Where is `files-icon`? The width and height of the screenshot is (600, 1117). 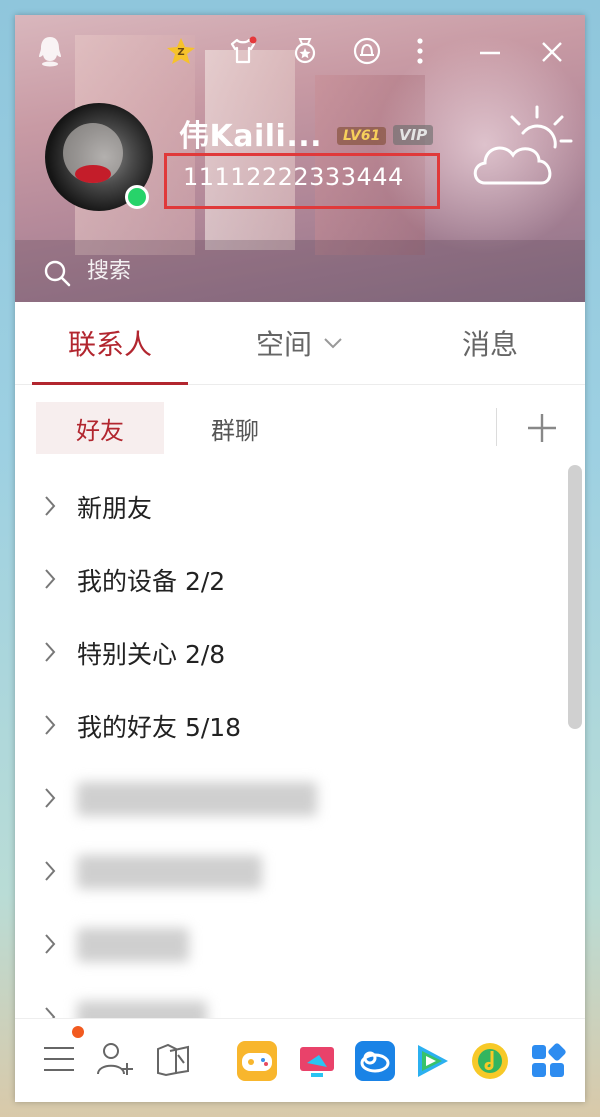
files-icon is located at coordinates (173, 1059).